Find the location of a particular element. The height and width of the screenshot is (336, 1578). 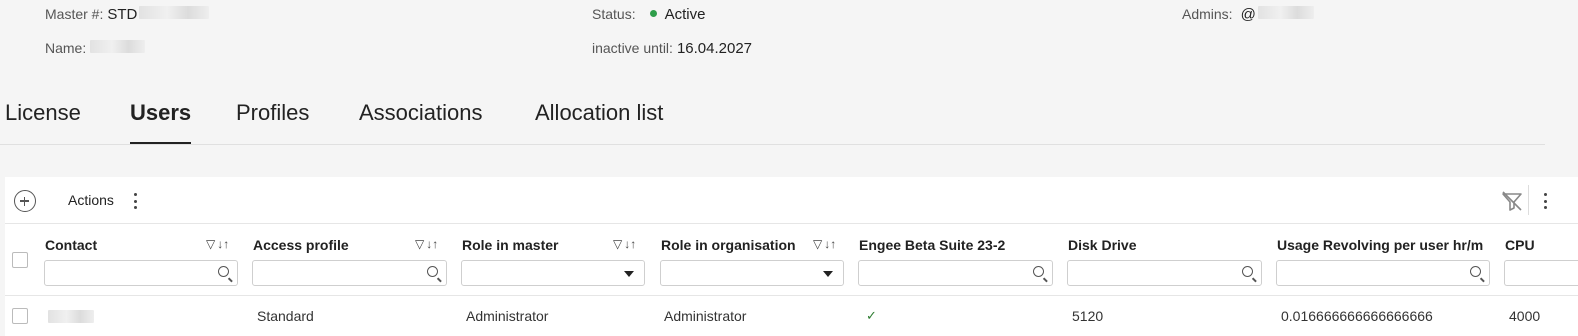

admins-label: Admins: is located at coordinates (1207, 14).